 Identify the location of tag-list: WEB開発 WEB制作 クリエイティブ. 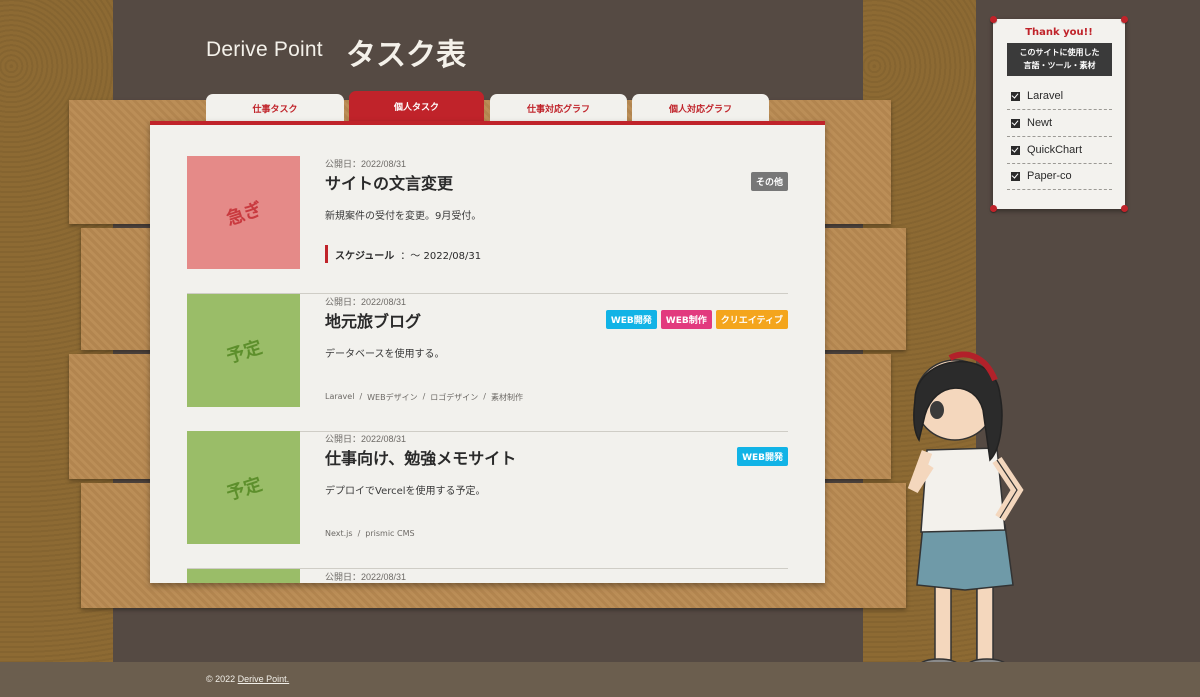
(696, 319).